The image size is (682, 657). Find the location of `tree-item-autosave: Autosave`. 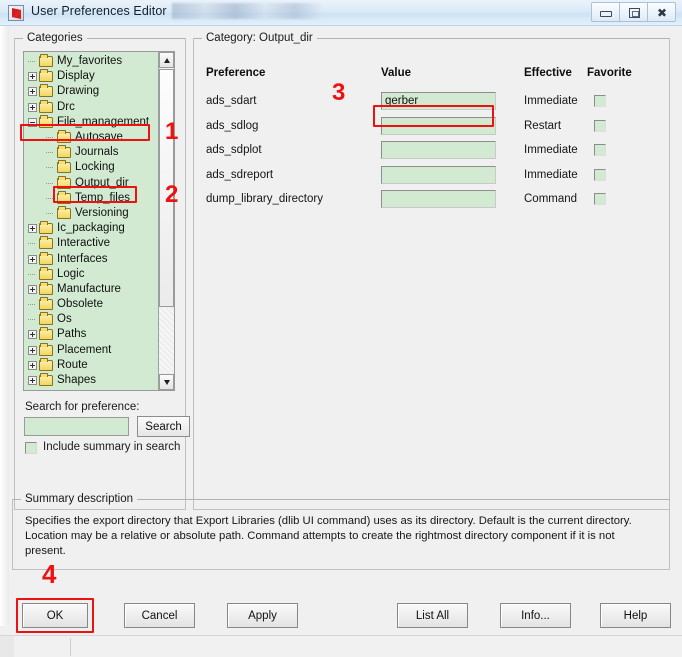

tree-item-autosave: Autosave is located at coordinates (92, 137).